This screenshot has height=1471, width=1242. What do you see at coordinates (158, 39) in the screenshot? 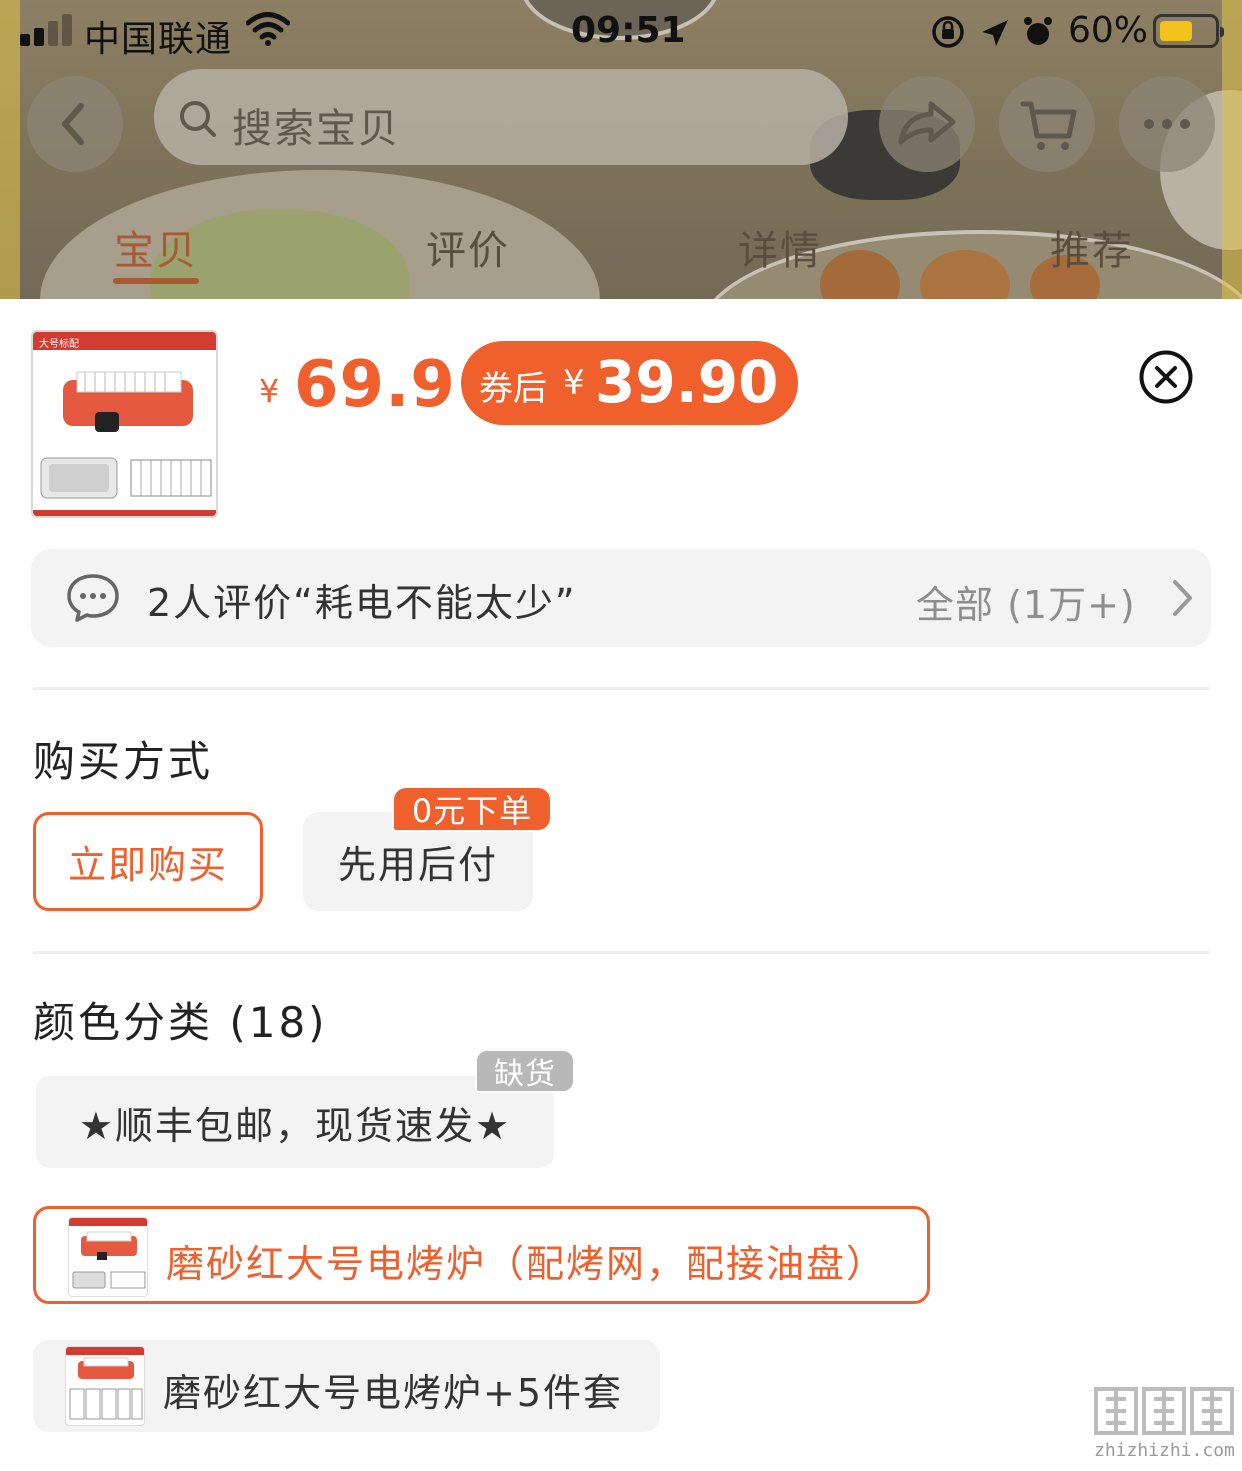
I see `carrier-label: 中国联通` at bounding box center [158, 39].